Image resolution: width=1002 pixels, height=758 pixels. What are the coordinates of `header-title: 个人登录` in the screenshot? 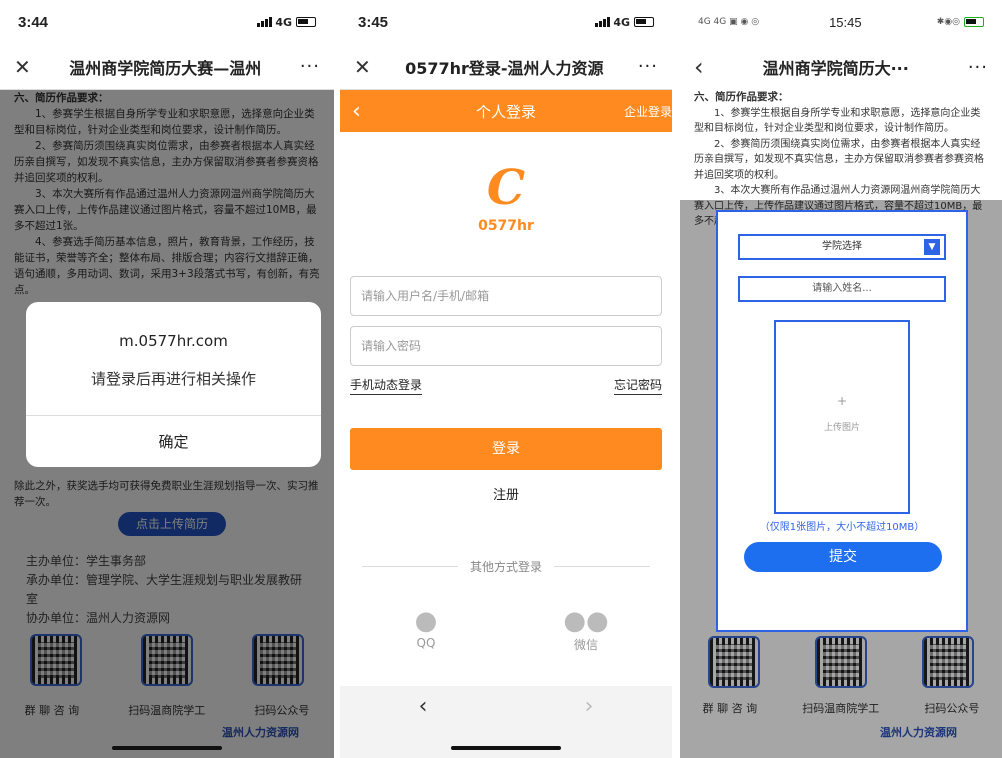 It's located at (505, 111).